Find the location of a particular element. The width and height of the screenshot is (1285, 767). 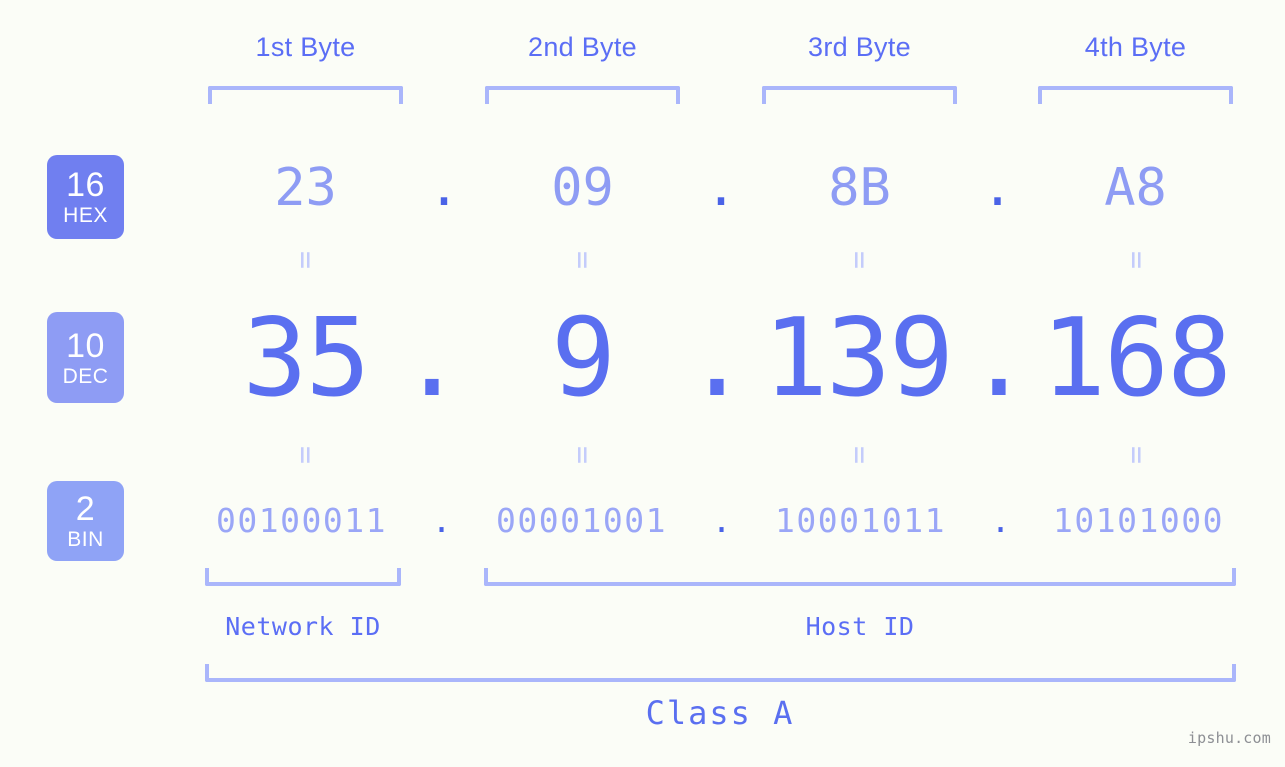

base-badge-bin: 2 BIN is located at coordinates (85, 521).